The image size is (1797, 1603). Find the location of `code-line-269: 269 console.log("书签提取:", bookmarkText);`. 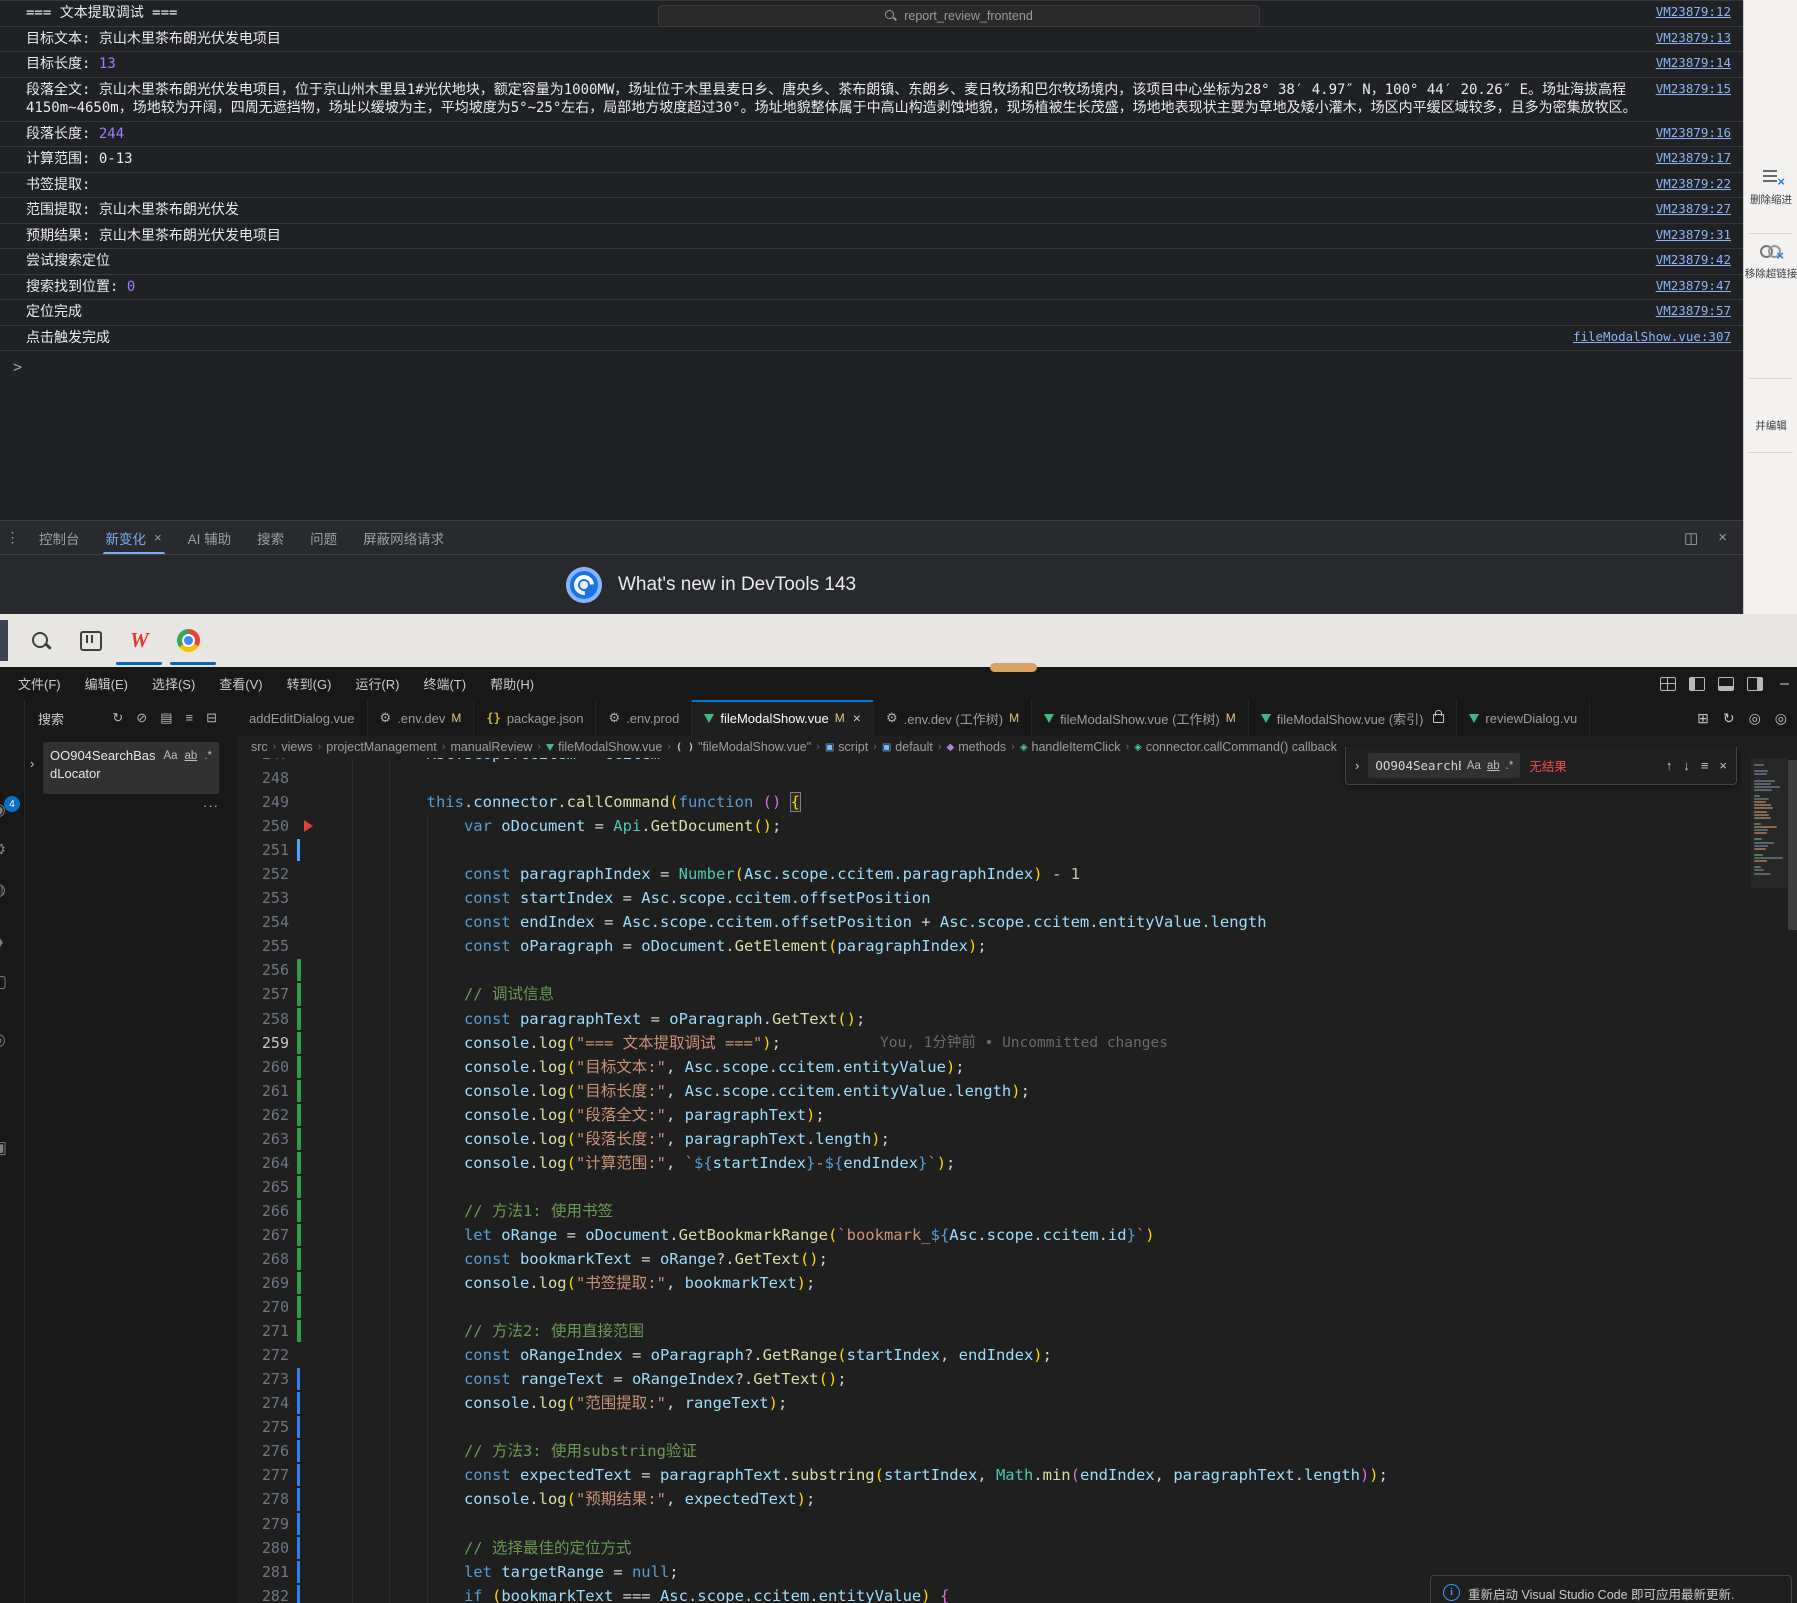

code-line-269: 269 console.log("书签提取:", bookmarkText); is located at coordinates (994, 1283).